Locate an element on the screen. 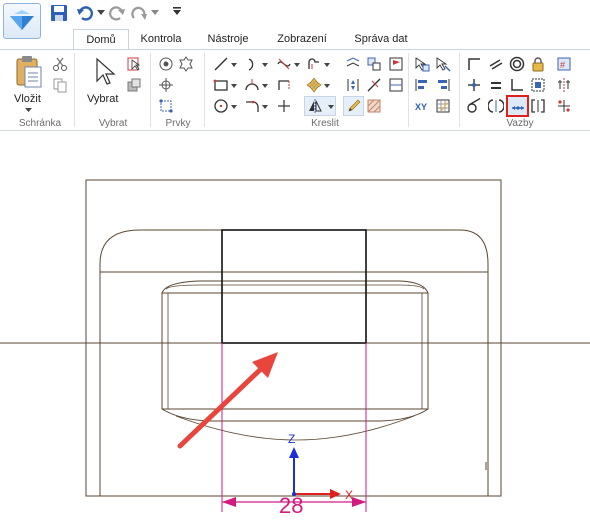 The height and width of the screenshot is (528, 590). select-tool-2-icon is located at coordinates (134, 64).